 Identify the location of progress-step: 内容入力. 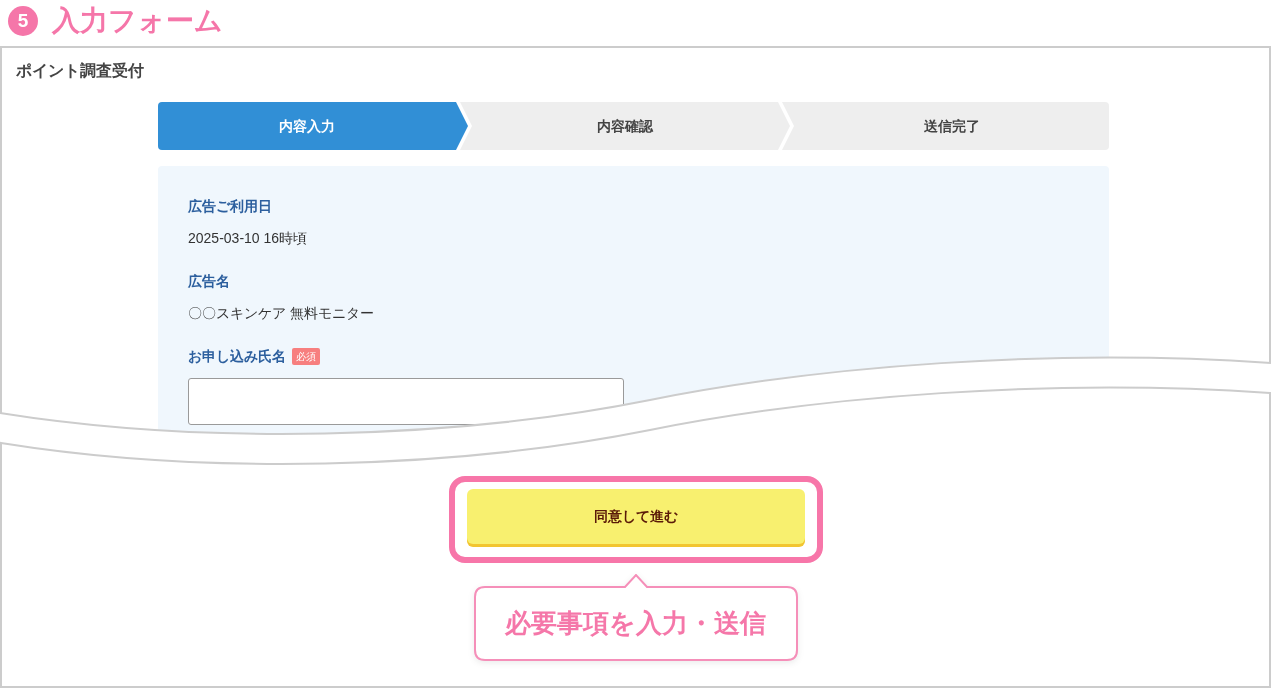
(313, 126).